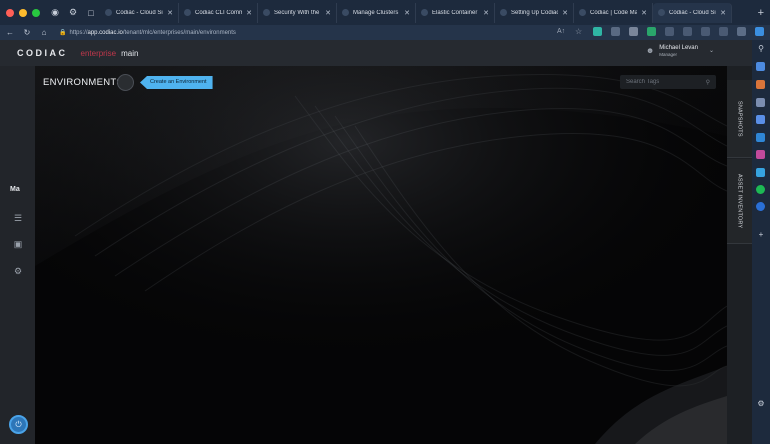 The width and height of the screenshot is (770, 444). I want to click on tab-asset-inventory-label: ASSET INVENTORY, so click(739, 201).